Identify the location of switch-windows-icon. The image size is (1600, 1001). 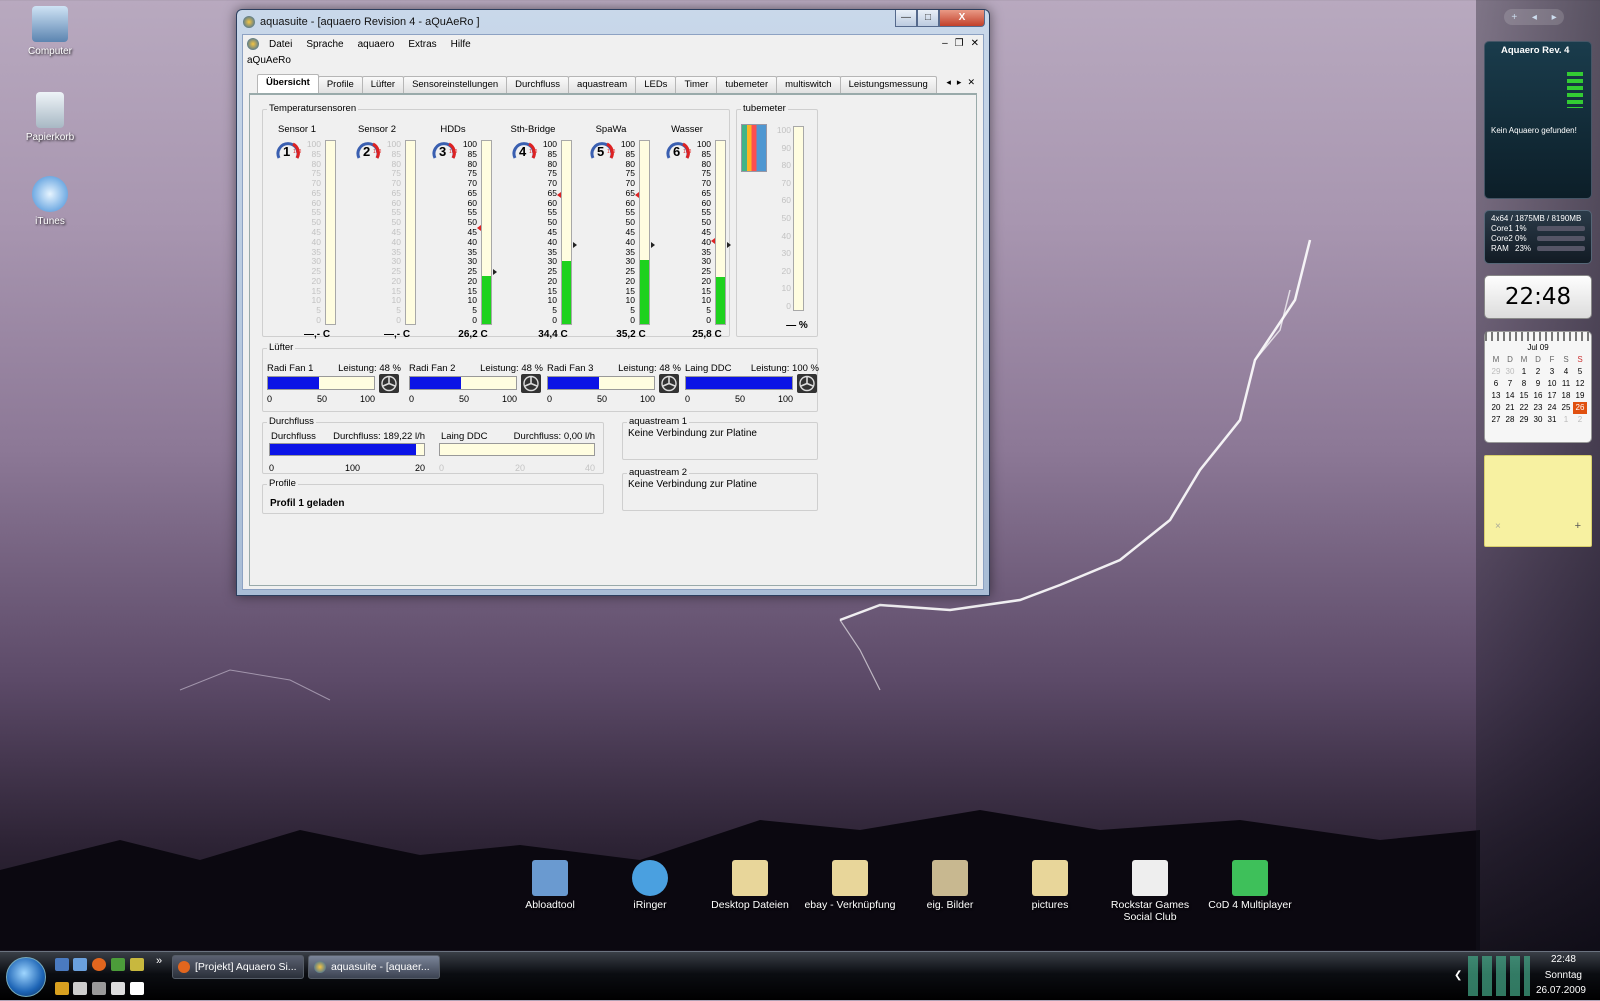
(80, 964).